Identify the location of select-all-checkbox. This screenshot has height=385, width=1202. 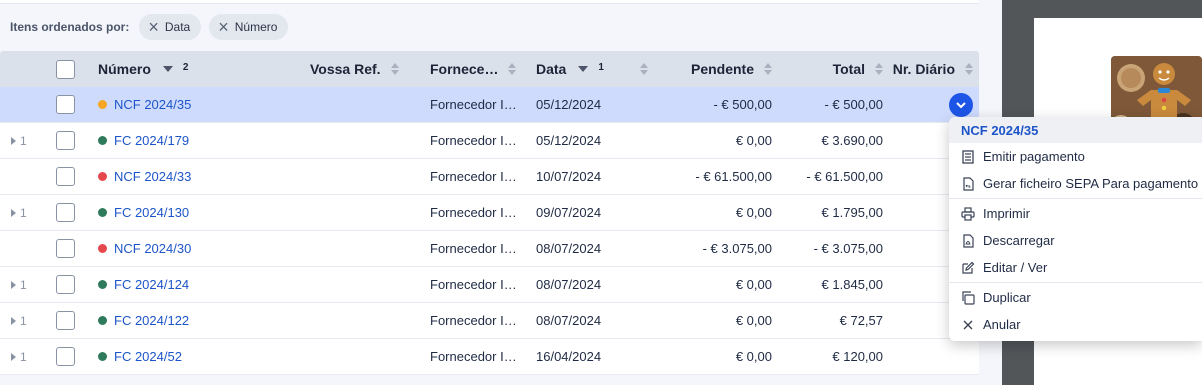
(65, 69).